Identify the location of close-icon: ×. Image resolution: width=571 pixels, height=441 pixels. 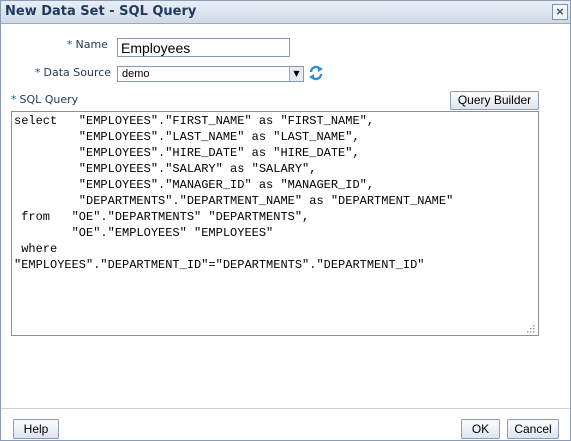
(560, 11).